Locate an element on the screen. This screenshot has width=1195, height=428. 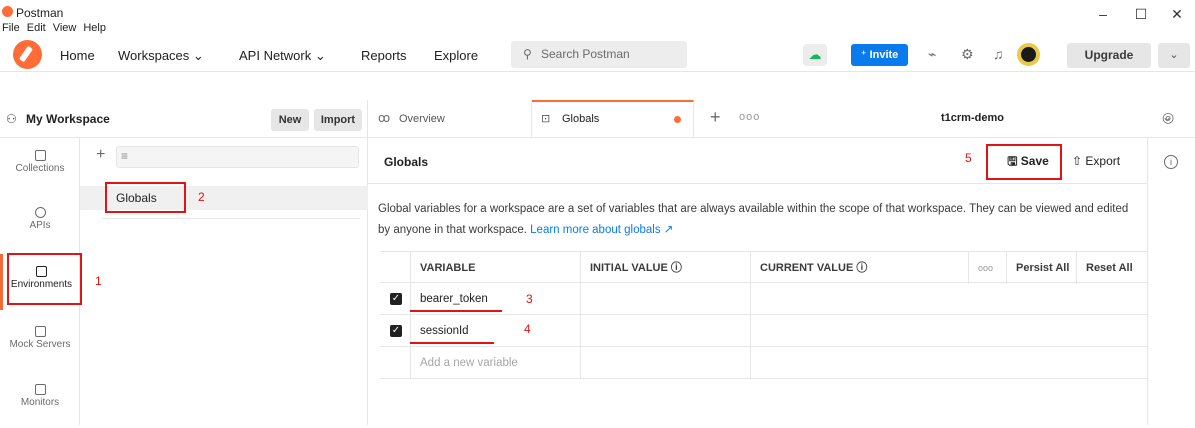
upgrade-button: Upgrade is located at coordinates (1109, 55).